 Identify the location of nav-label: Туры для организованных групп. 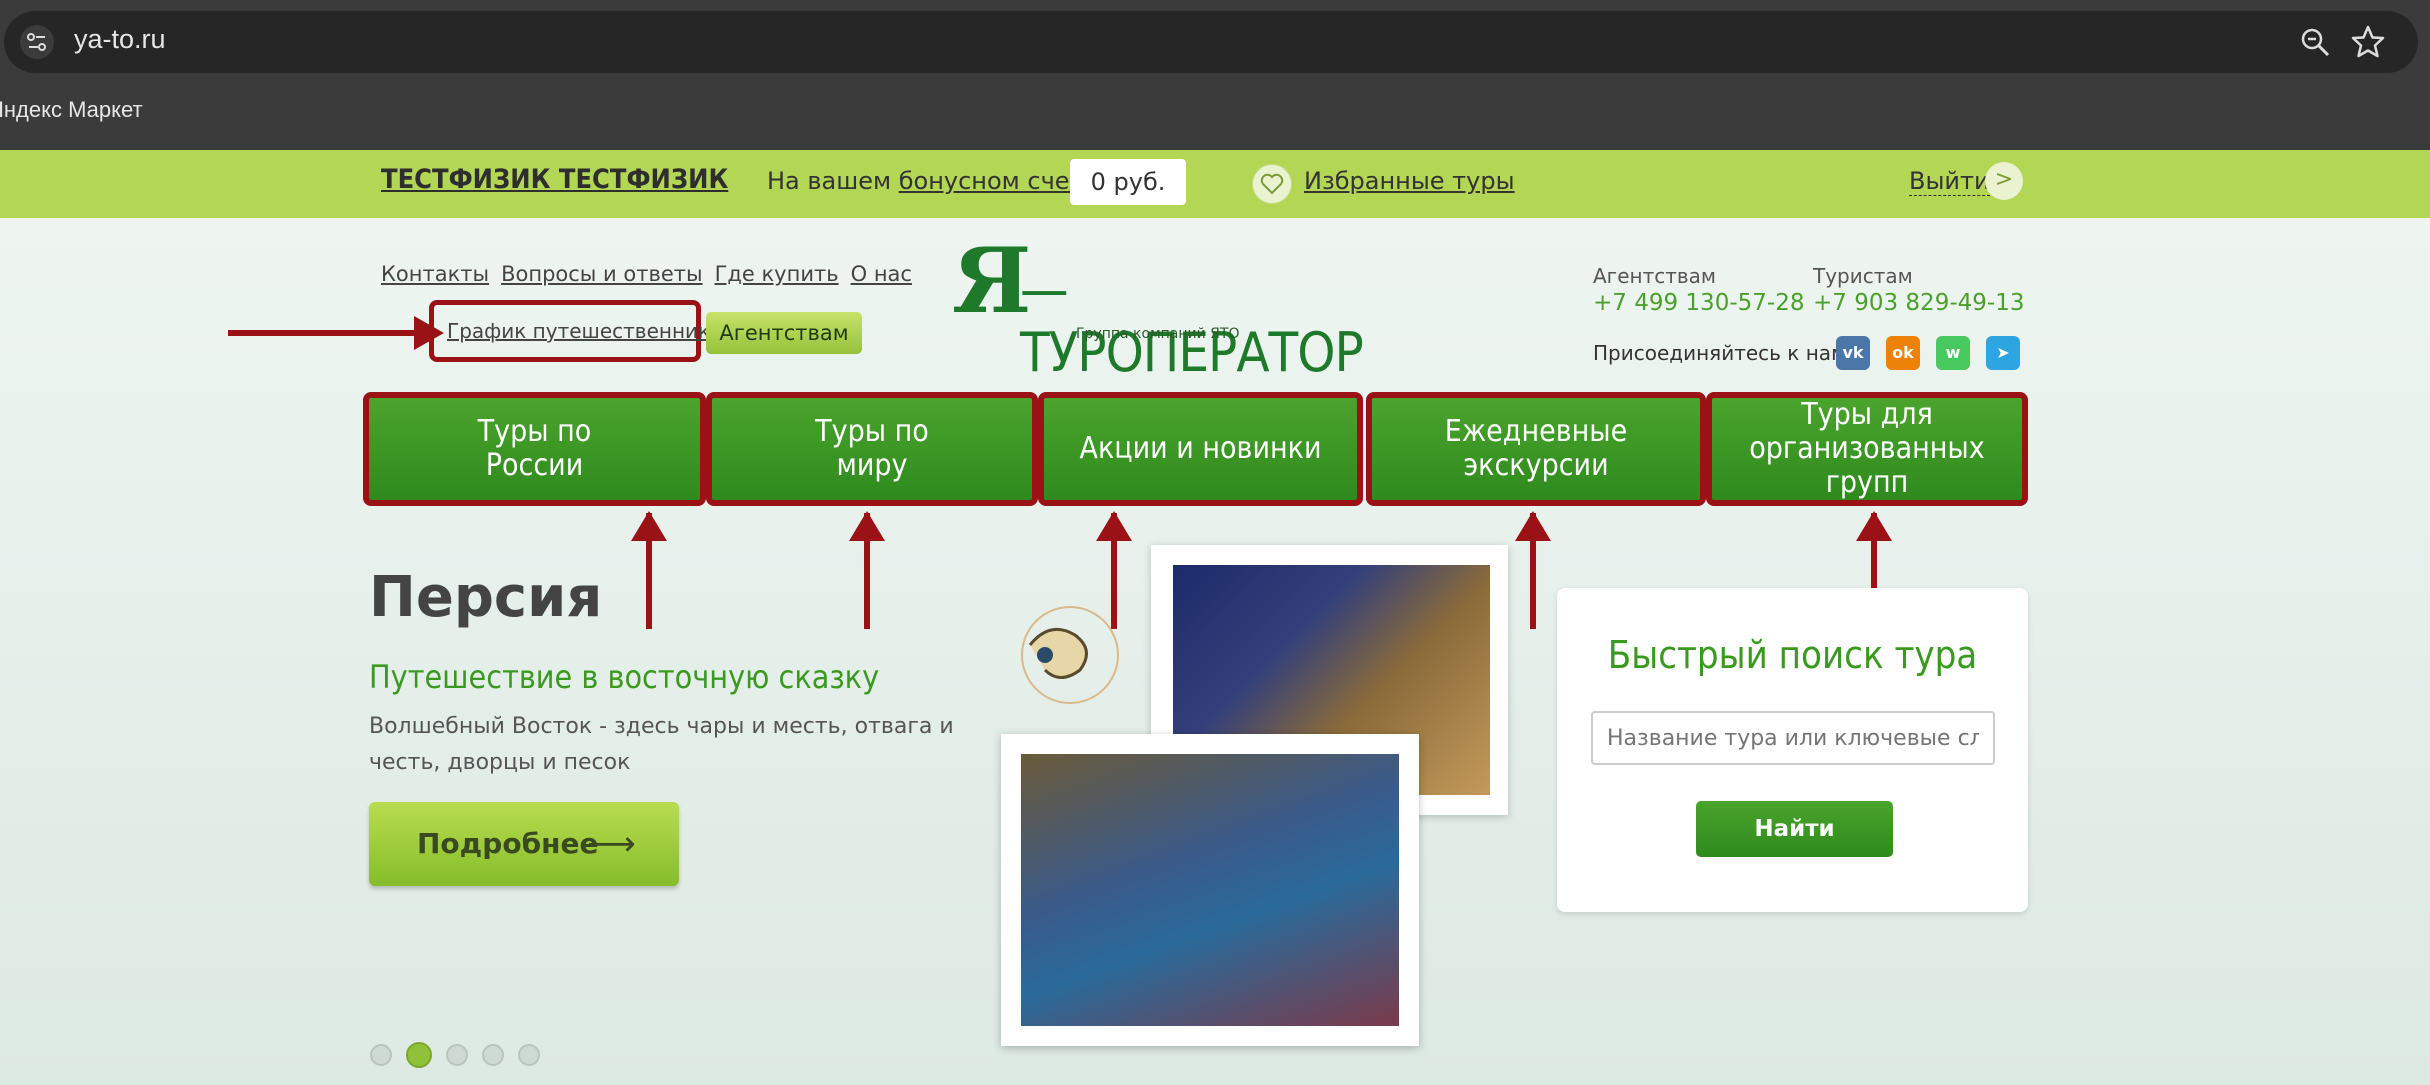
(1867, 448).